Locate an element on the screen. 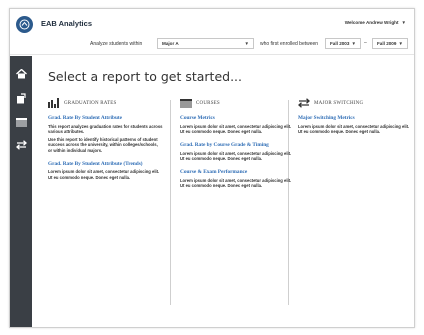  column-title: GRADUATION RATES is located at coordinates (90, 103).